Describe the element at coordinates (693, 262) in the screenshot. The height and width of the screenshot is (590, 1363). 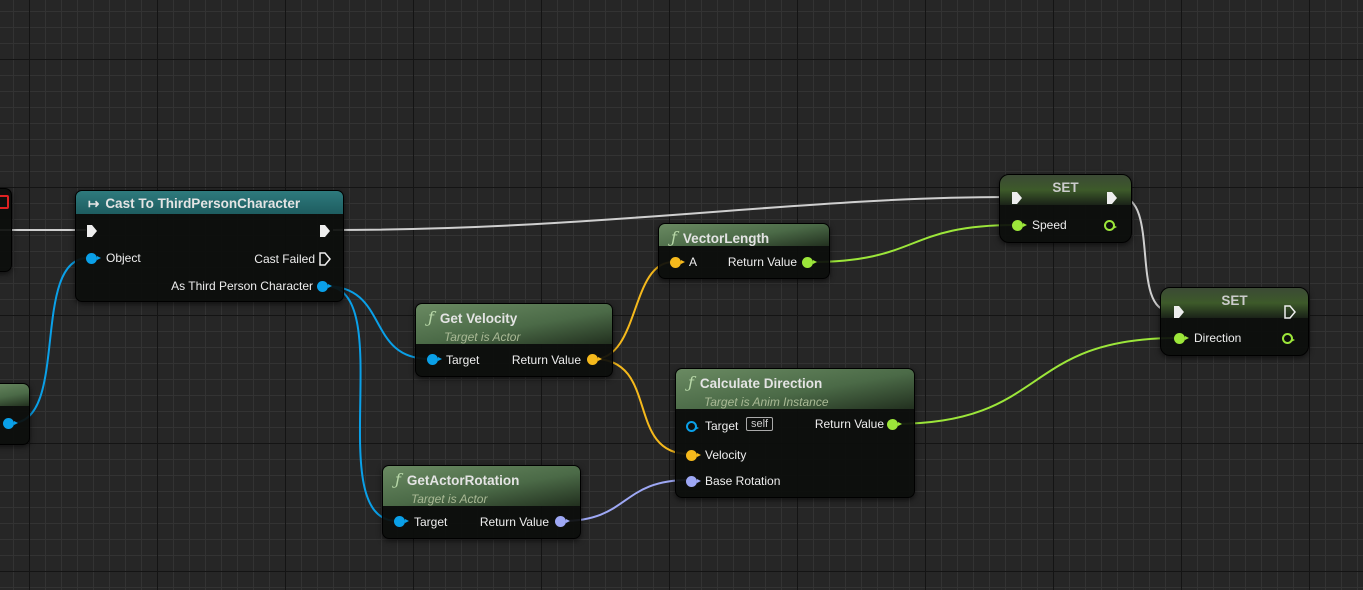
I see `a-label: A` at that location.